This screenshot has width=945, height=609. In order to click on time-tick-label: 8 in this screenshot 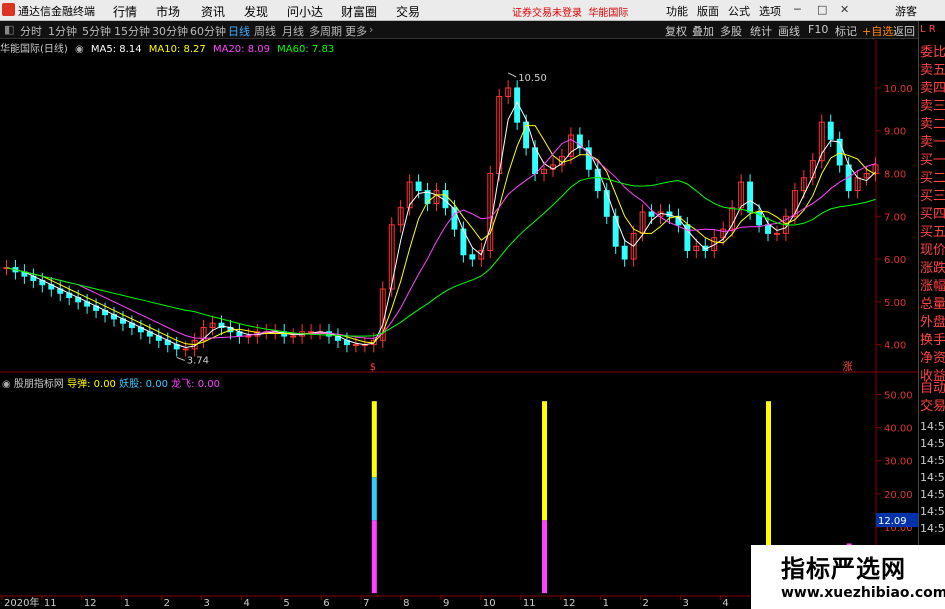, I will do `click(406, 603)`.